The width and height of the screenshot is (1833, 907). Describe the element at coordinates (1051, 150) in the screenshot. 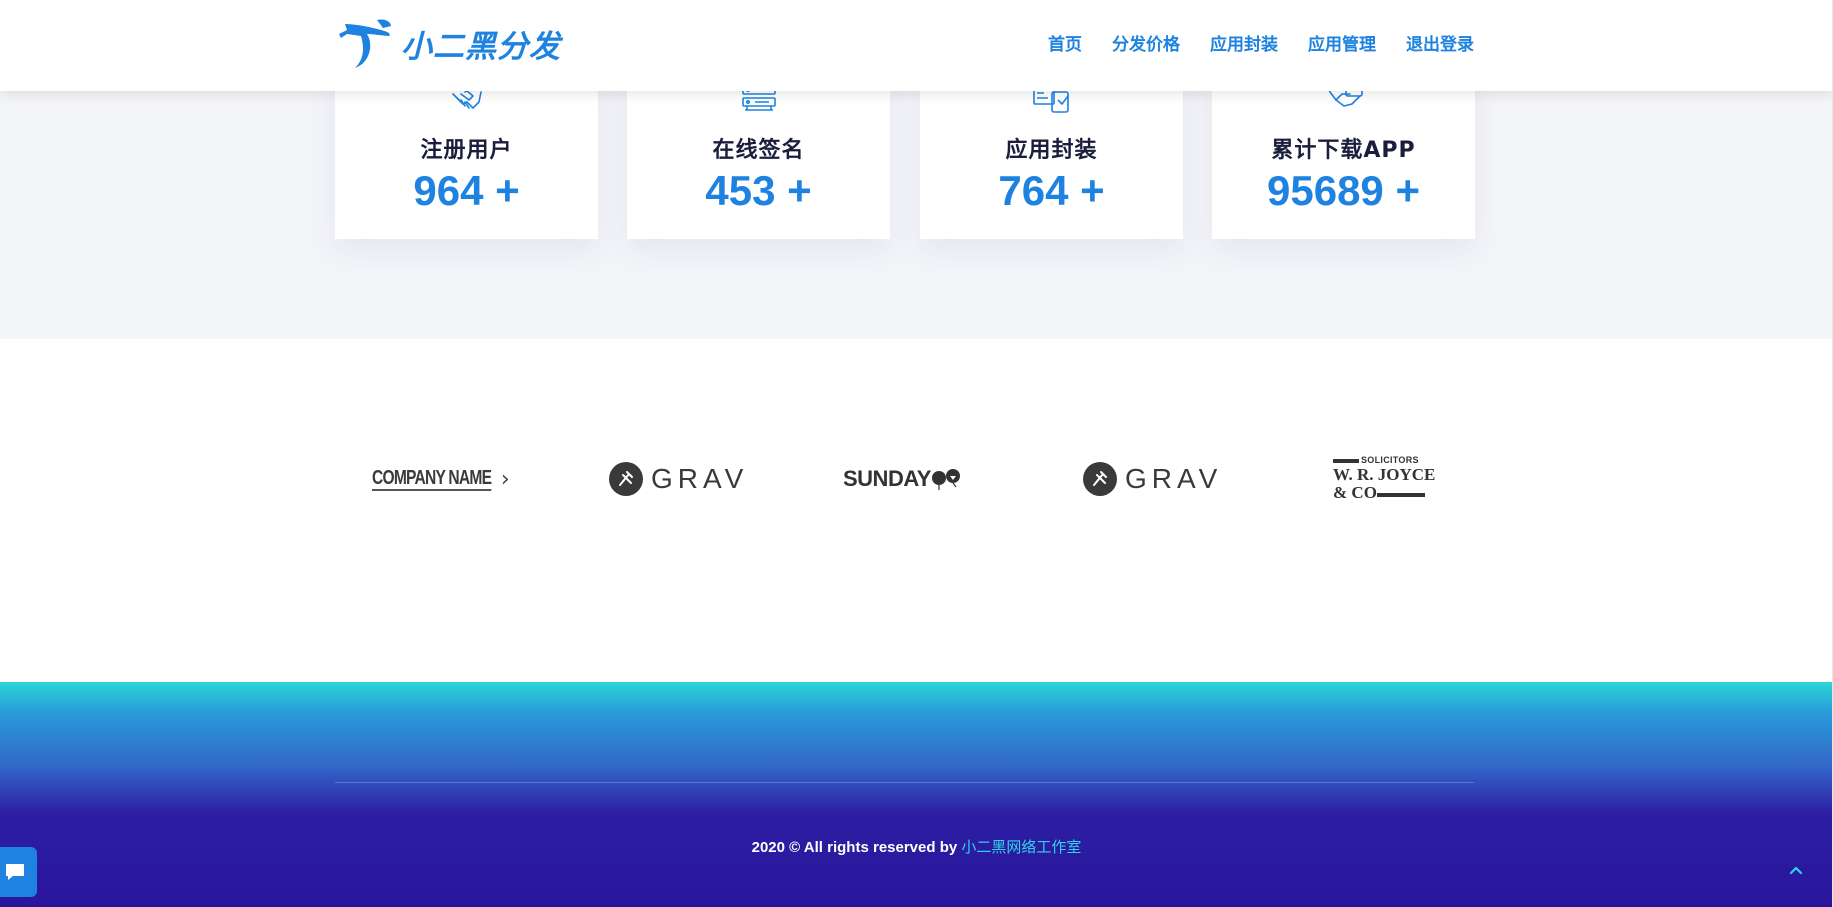

I see `stat-label: 应用封装` at that location.